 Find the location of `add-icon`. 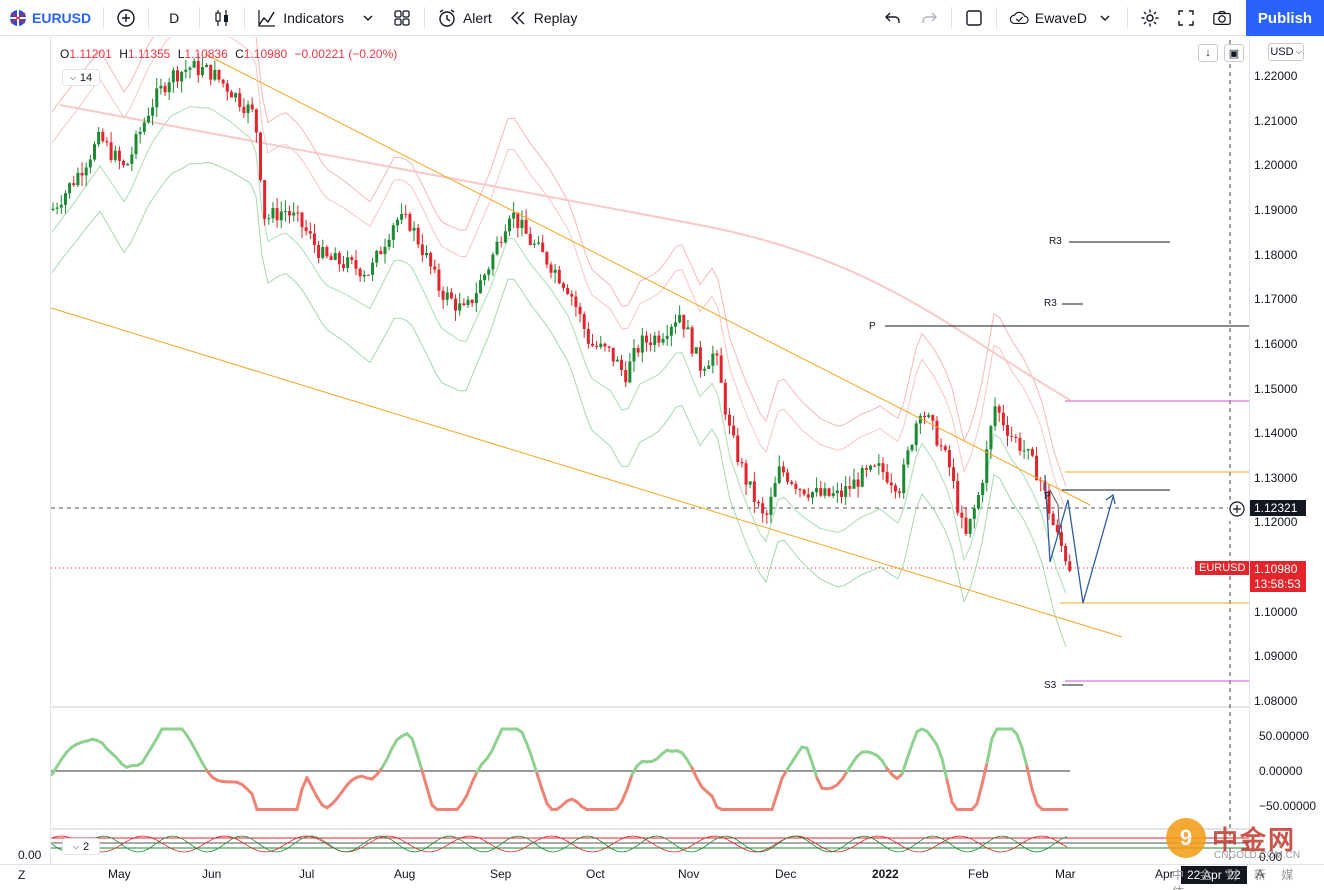

add-icon is located at coordinates (126, 18).